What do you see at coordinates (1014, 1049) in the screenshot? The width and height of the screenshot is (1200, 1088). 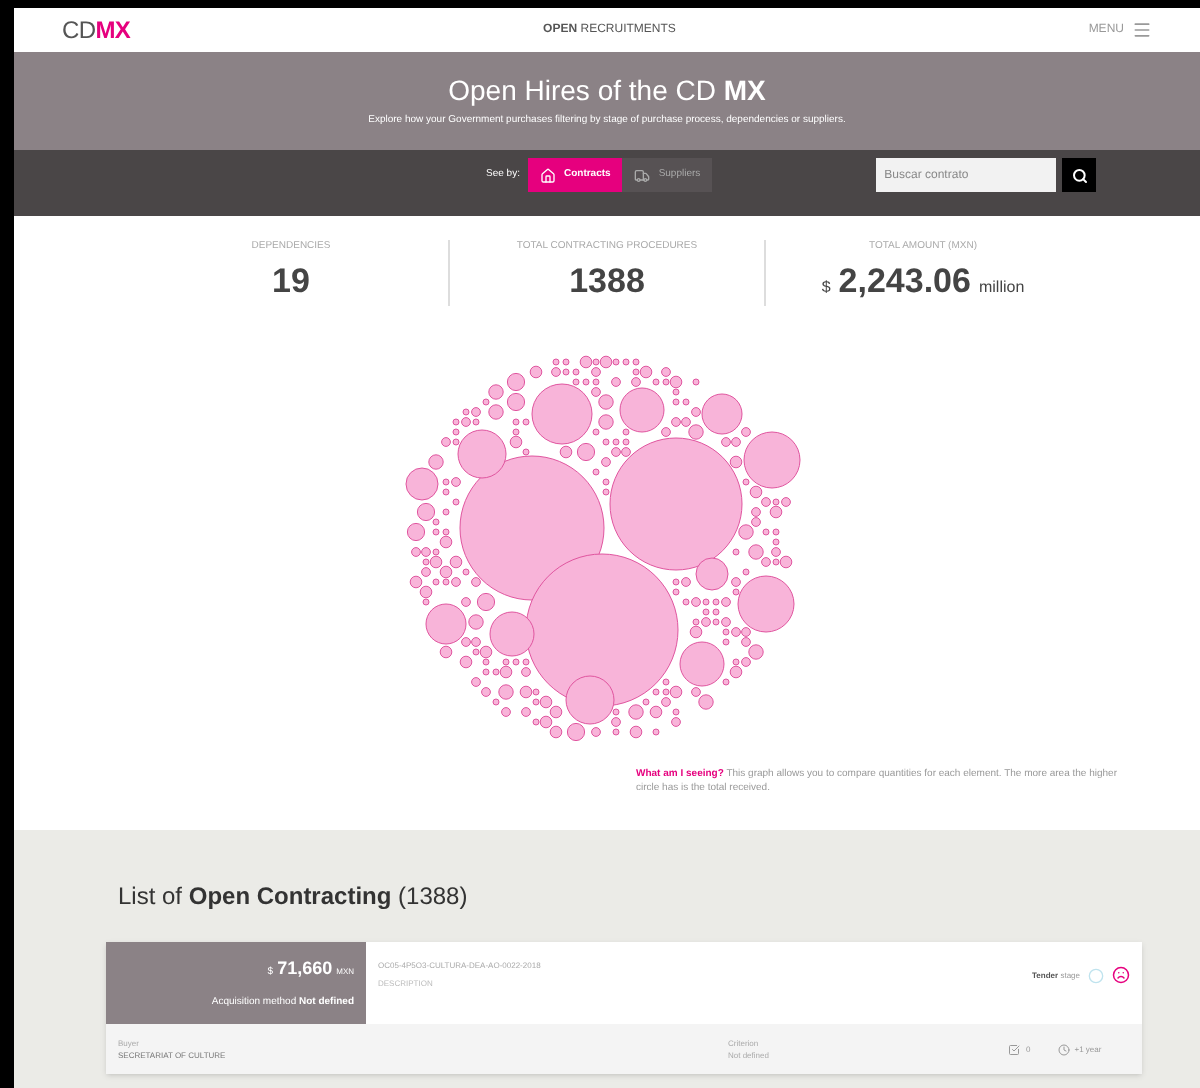 I see `checkbox-icon` at bounding box center [1014, 1049].